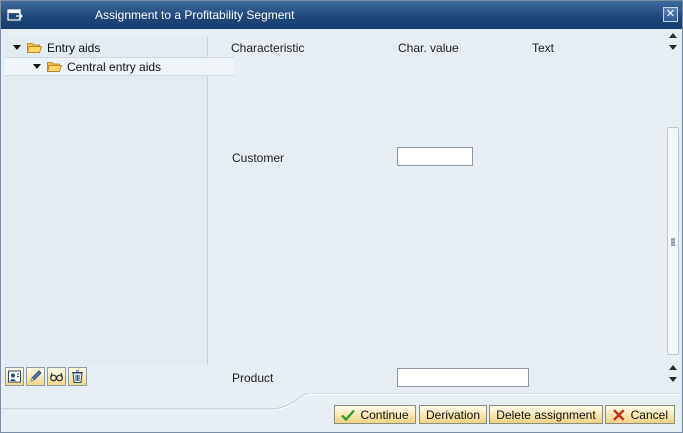 The width and height of the screenshot is (683, 433). I want to click on vertical-scrollbar, so click(673, 212).